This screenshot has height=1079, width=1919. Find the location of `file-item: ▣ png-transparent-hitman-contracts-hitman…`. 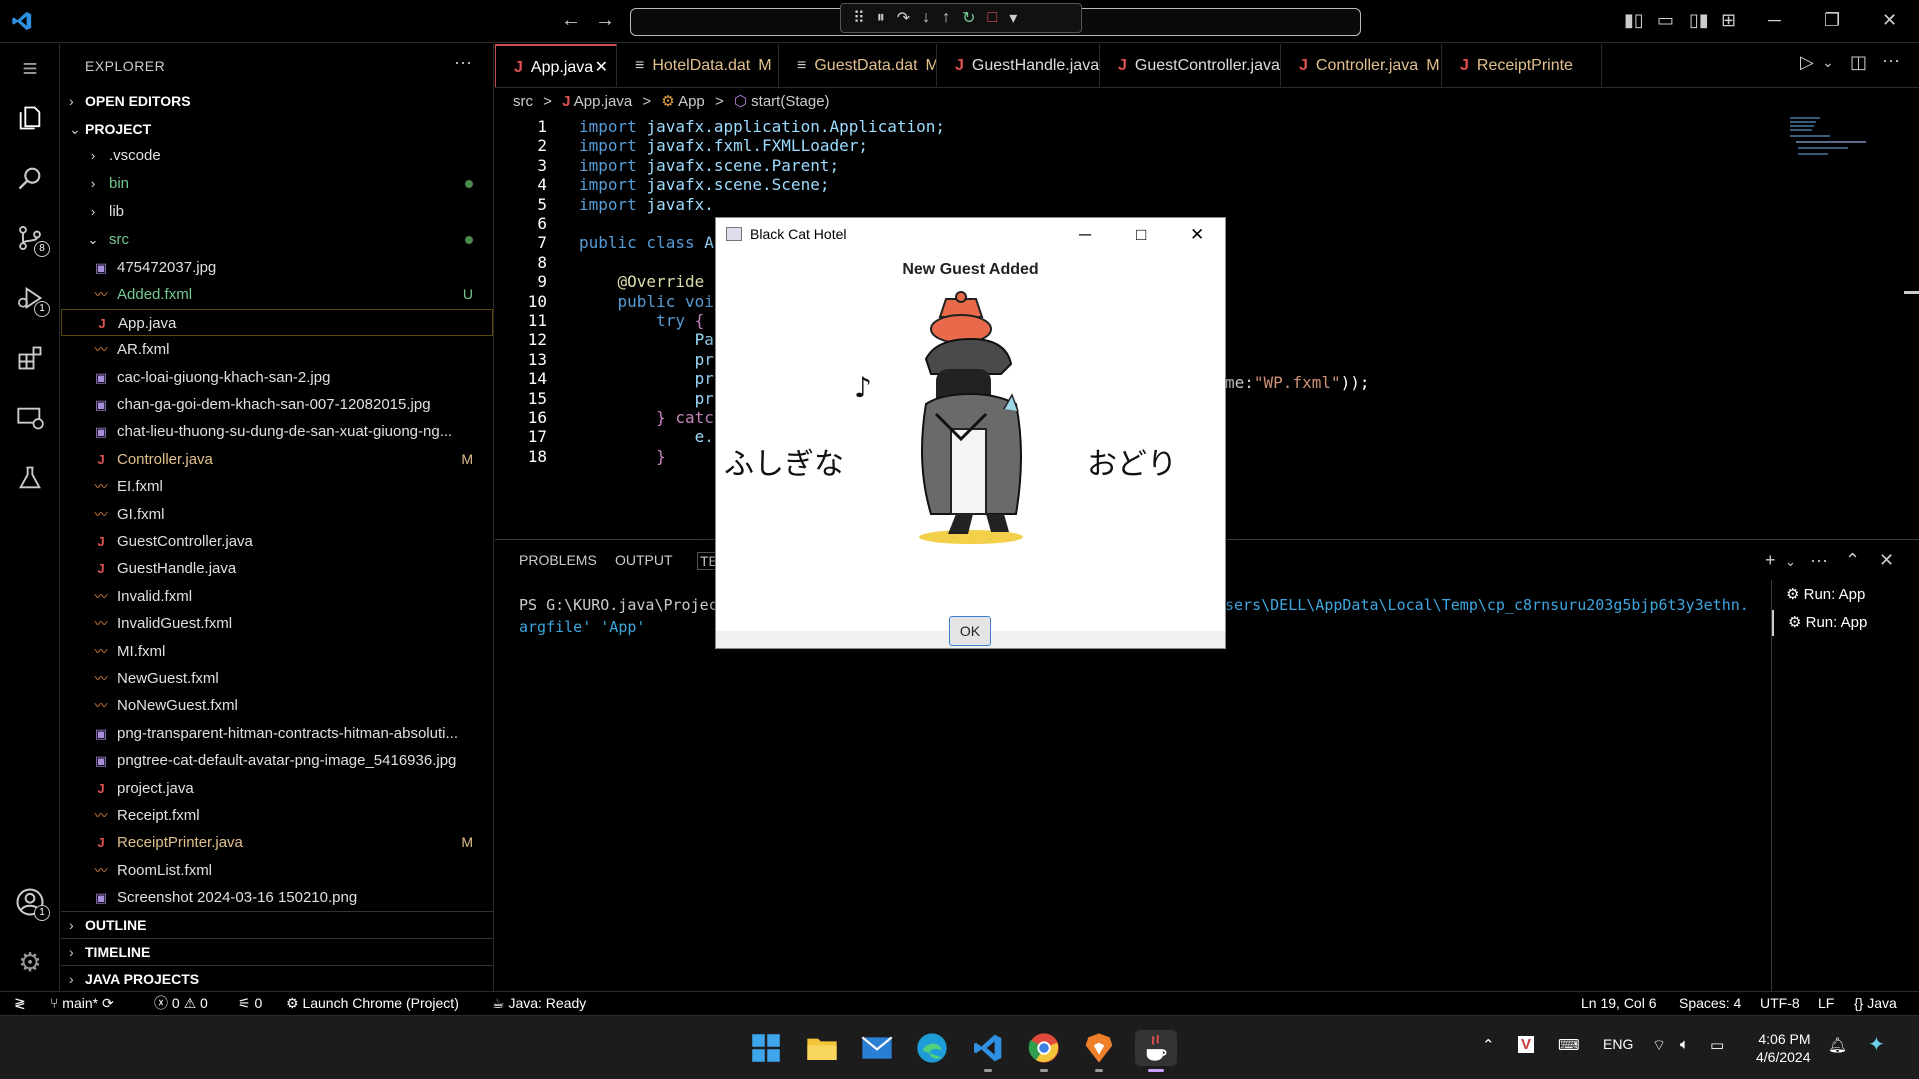

file-item: ▣ png-transparent-hitman-contracts-hitman… is located at coordinates (277, 733).